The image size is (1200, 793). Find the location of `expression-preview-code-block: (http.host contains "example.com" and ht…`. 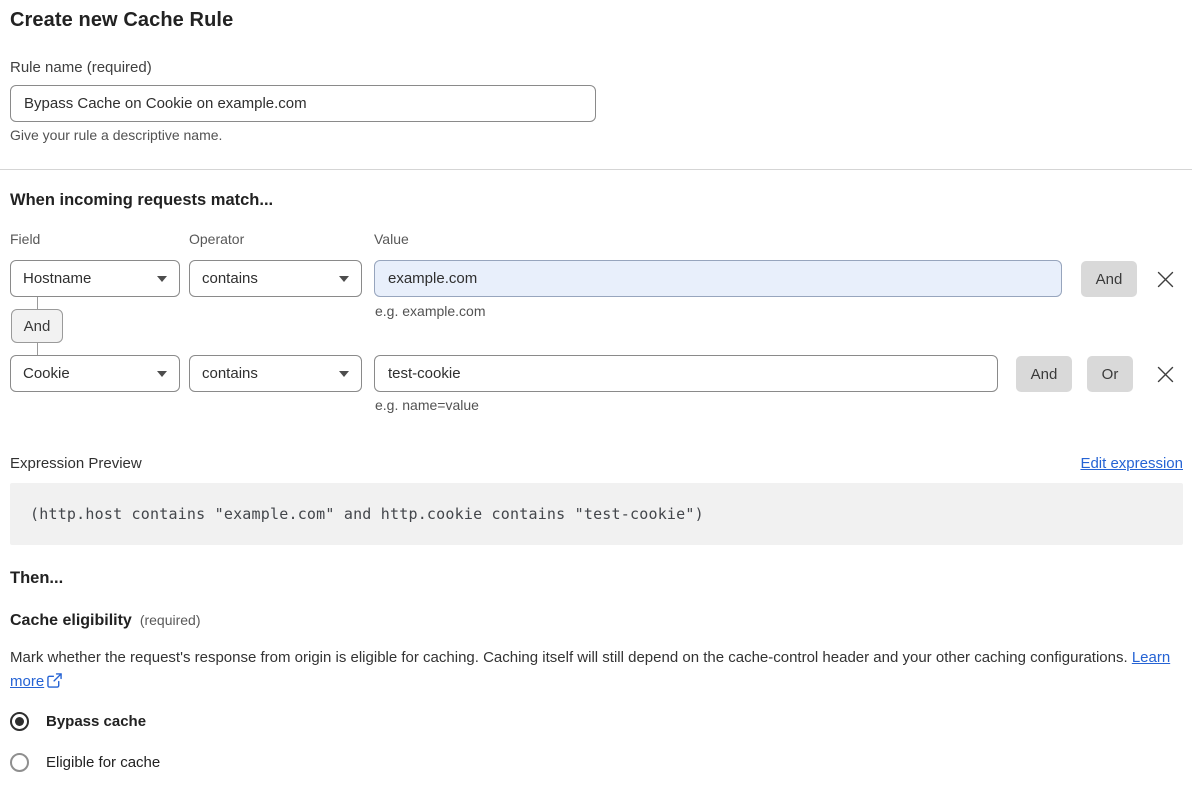

expression-preview-code-block: (http.host contains "example.com" and ht… is located at coordinates (596, 514).